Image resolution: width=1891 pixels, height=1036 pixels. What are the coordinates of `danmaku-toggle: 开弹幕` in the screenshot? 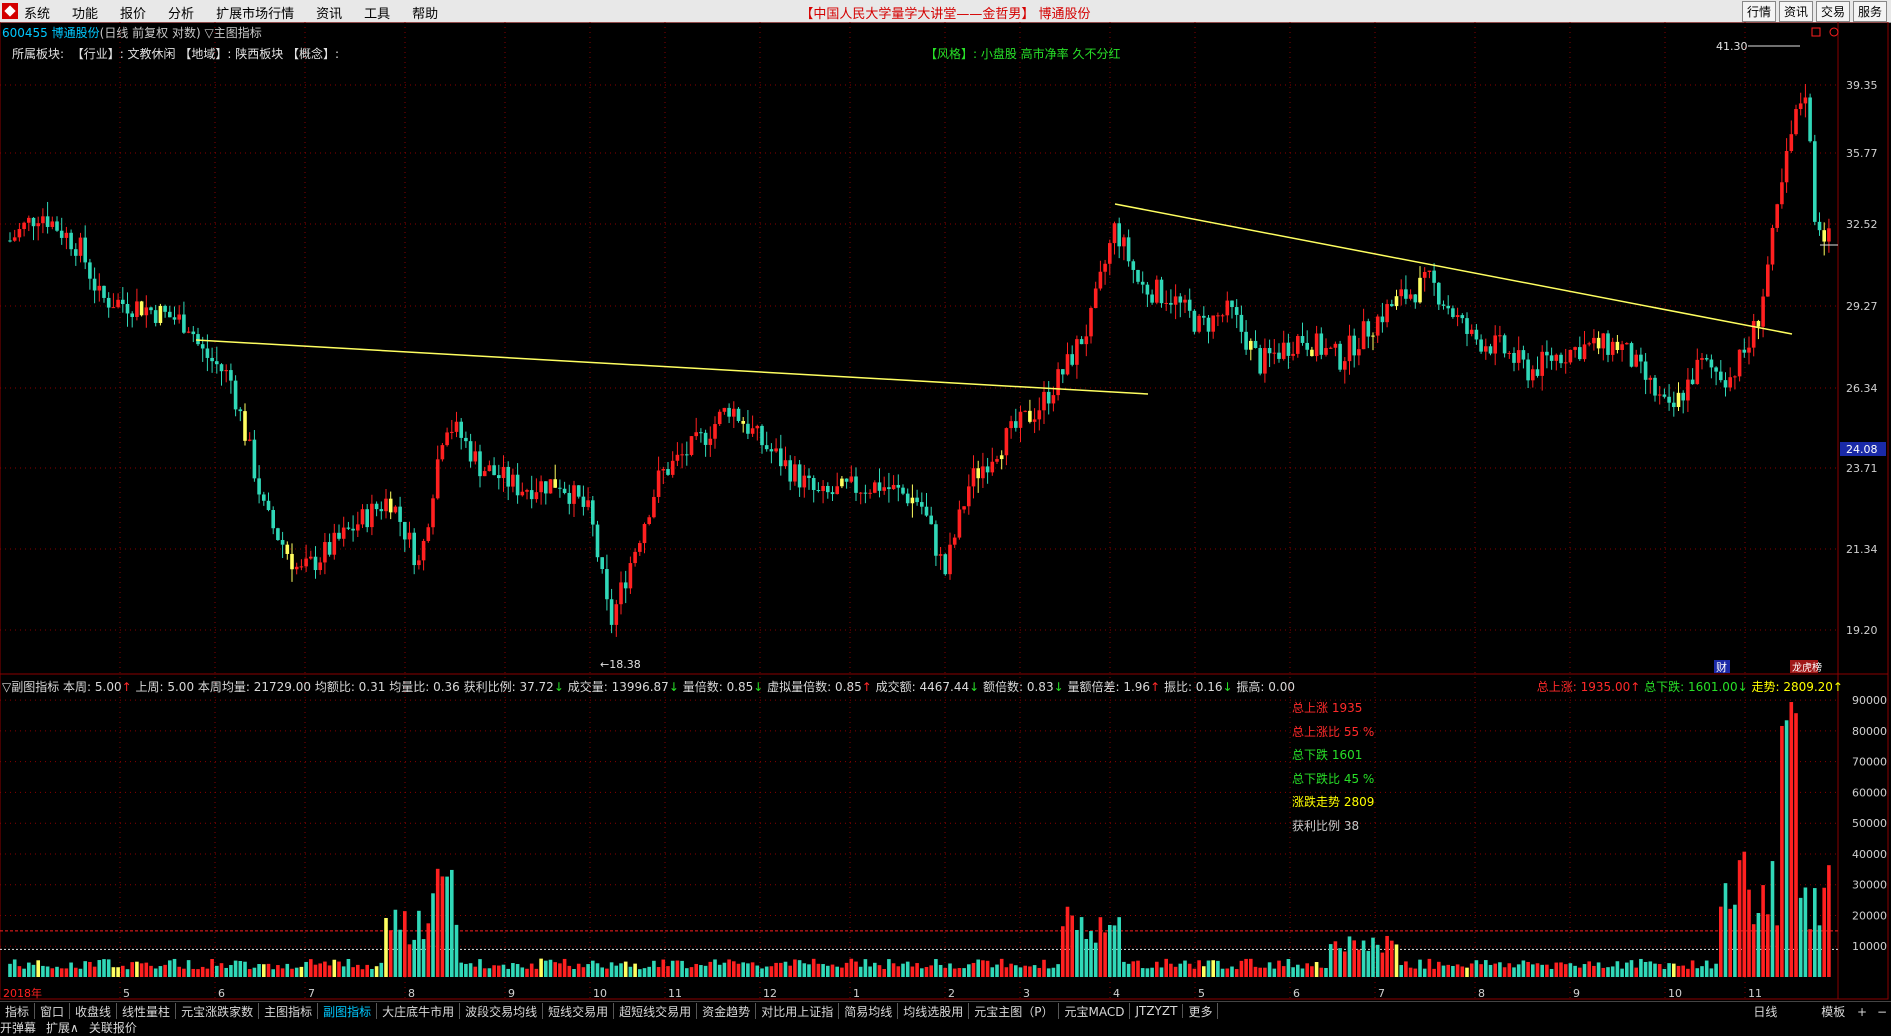 It's located at (18, 1027).